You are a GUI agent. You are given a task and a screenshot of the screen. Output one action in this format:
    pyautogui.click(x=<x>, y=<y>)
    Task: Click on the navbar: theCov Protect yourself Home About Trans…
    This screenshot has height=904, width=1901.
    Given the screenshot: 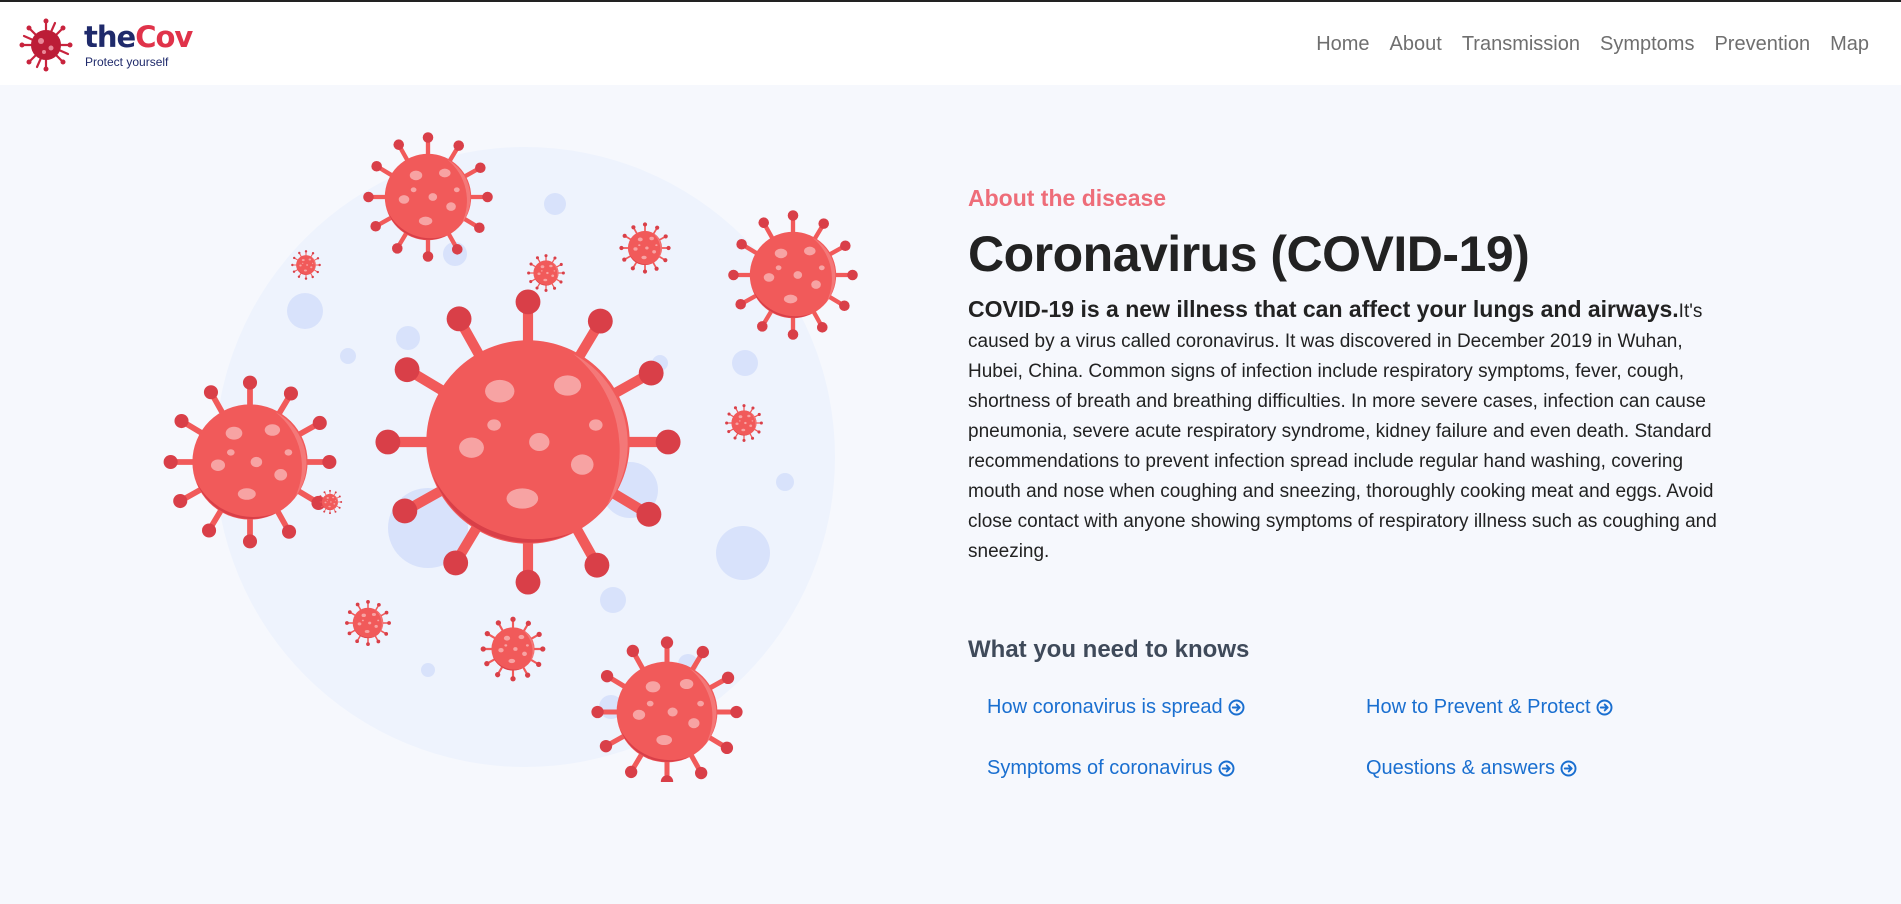 What is the action you would take?
    pyautogui.click(x=950, y=43)
    